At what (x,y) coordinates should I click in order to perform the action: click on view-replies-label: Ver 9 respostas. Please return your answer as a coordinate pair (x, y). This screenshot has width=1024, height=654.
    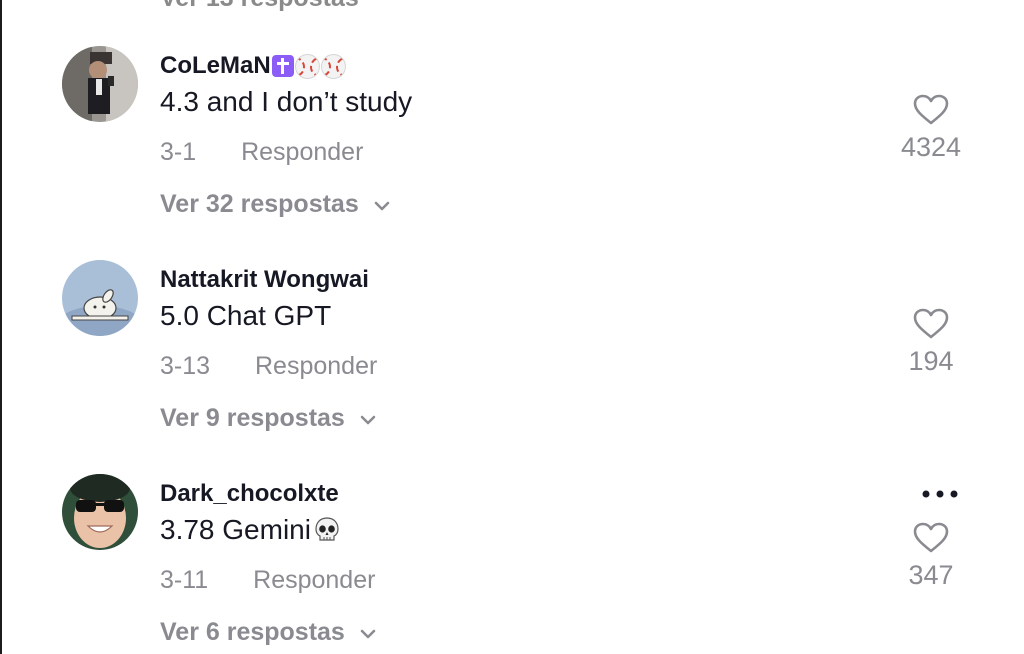
    Looking at the image, I should click on (252, 418).